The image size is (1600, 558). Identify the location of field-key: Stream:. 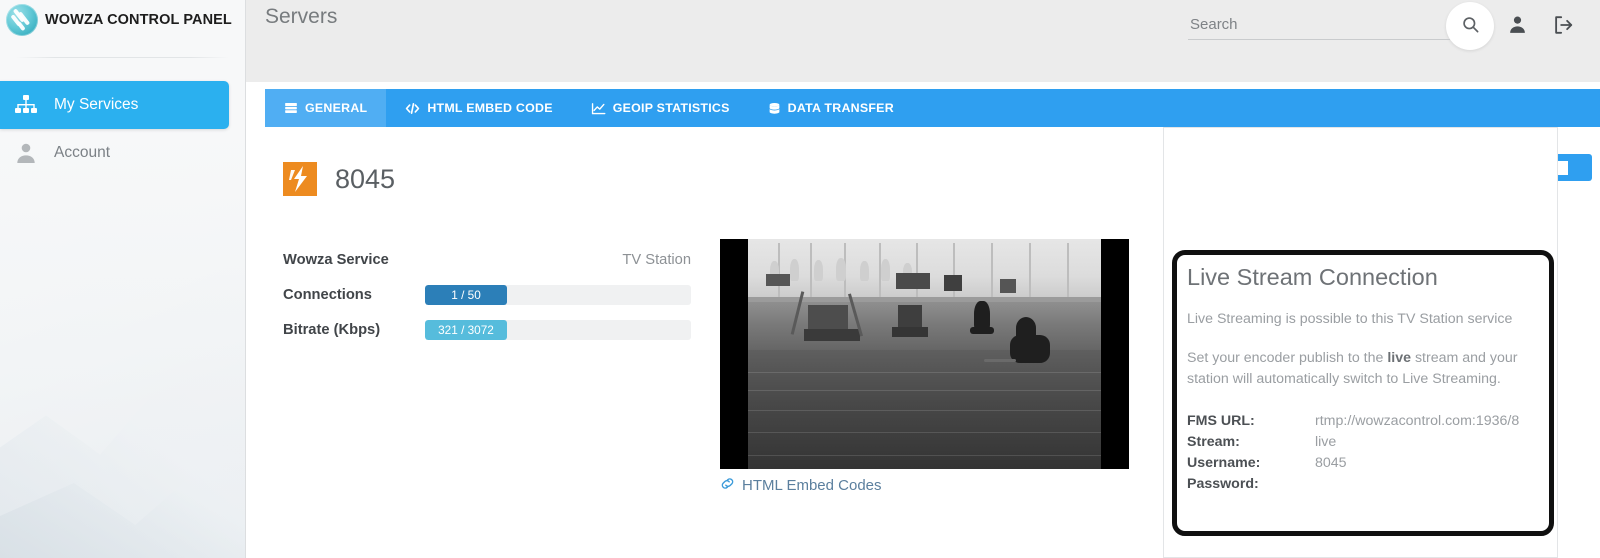
(1213, 441).